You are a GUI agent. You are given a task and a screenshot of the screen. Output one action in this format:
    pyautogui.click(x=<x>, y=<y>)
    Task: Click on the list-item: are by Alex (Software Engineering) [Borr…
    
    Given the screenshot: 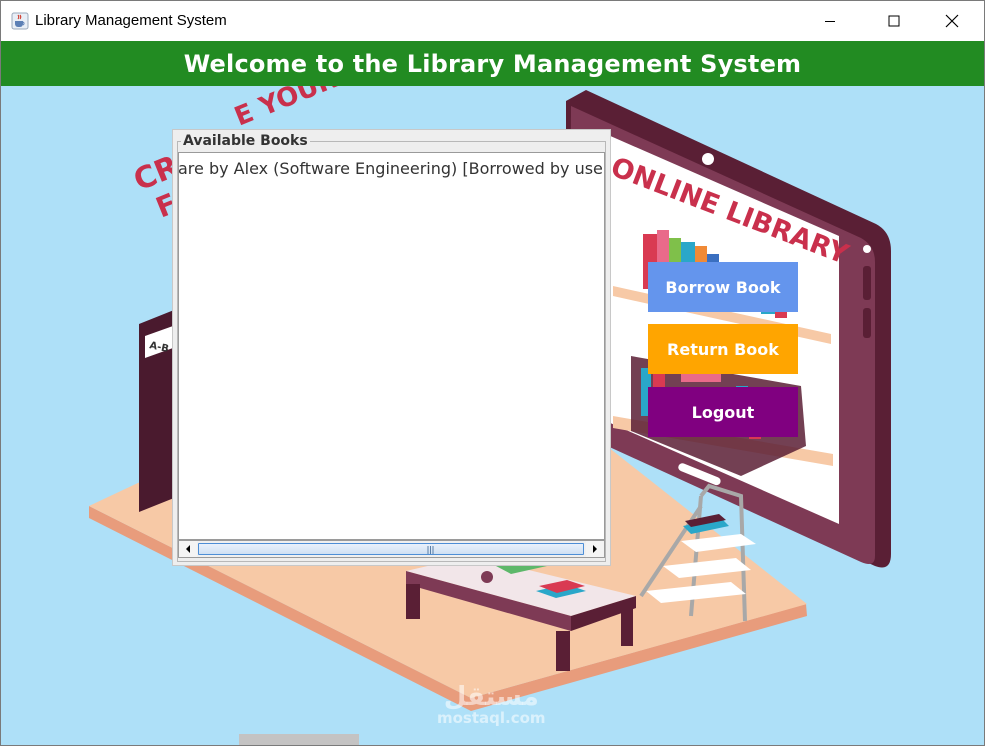 What is the action you would take?
    pyautogui.click(x=391, y=168)
    